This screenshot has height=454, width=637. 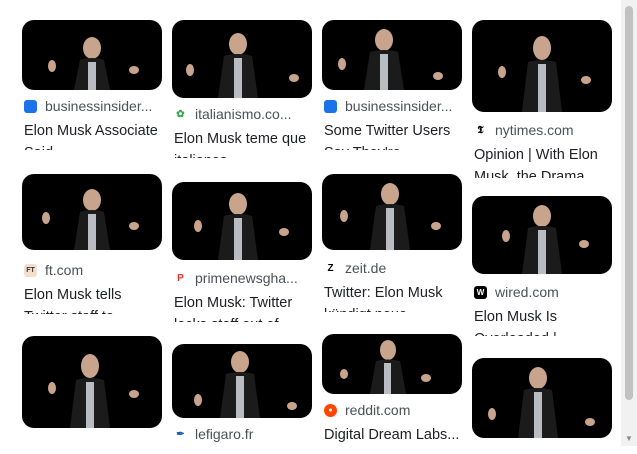 What do you see at coordinates (366, 268) in the screenshot?
I see `source-domain: zeit.de` at bounding box center [366, 268].